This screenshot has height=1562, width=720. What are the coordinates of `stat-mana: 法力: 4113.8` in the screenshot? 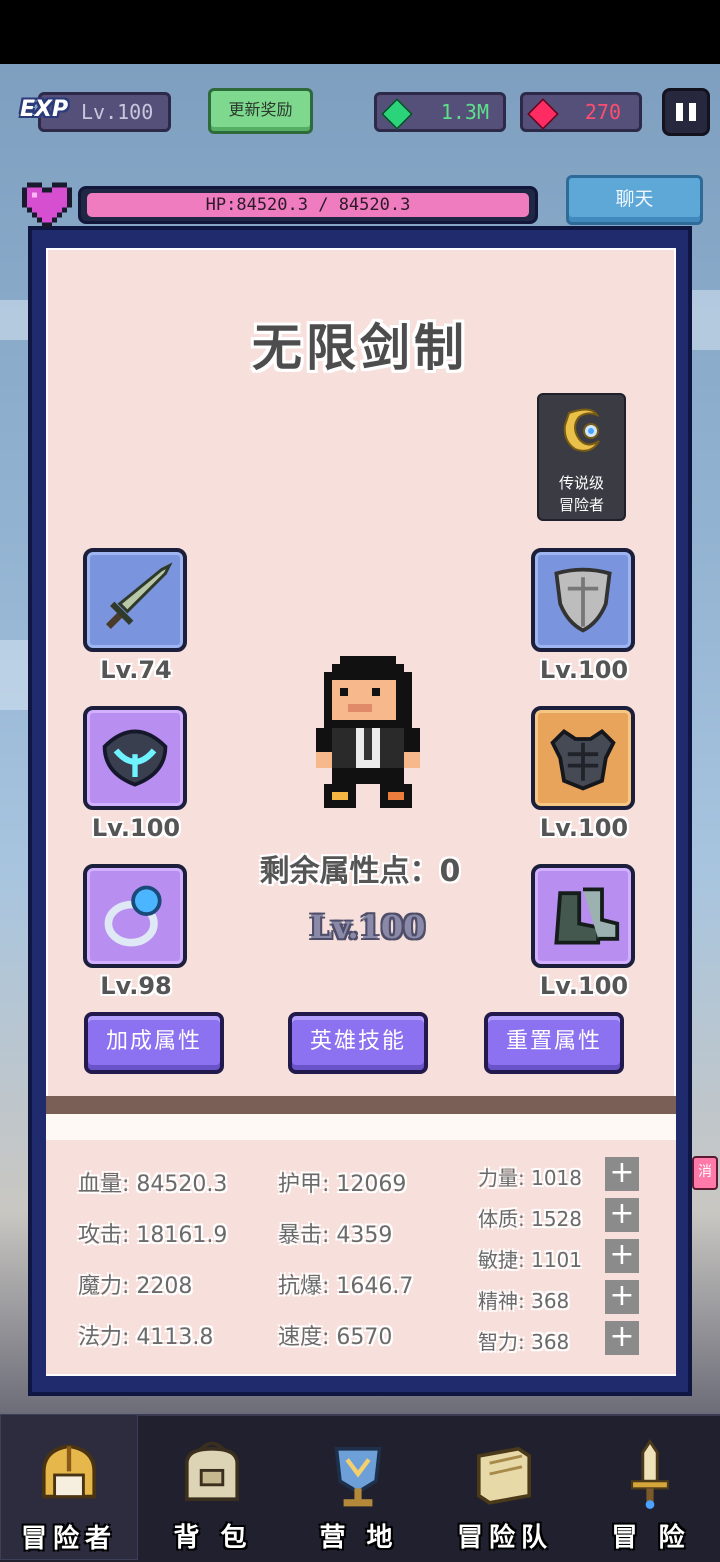 It's located at (146, 1337).